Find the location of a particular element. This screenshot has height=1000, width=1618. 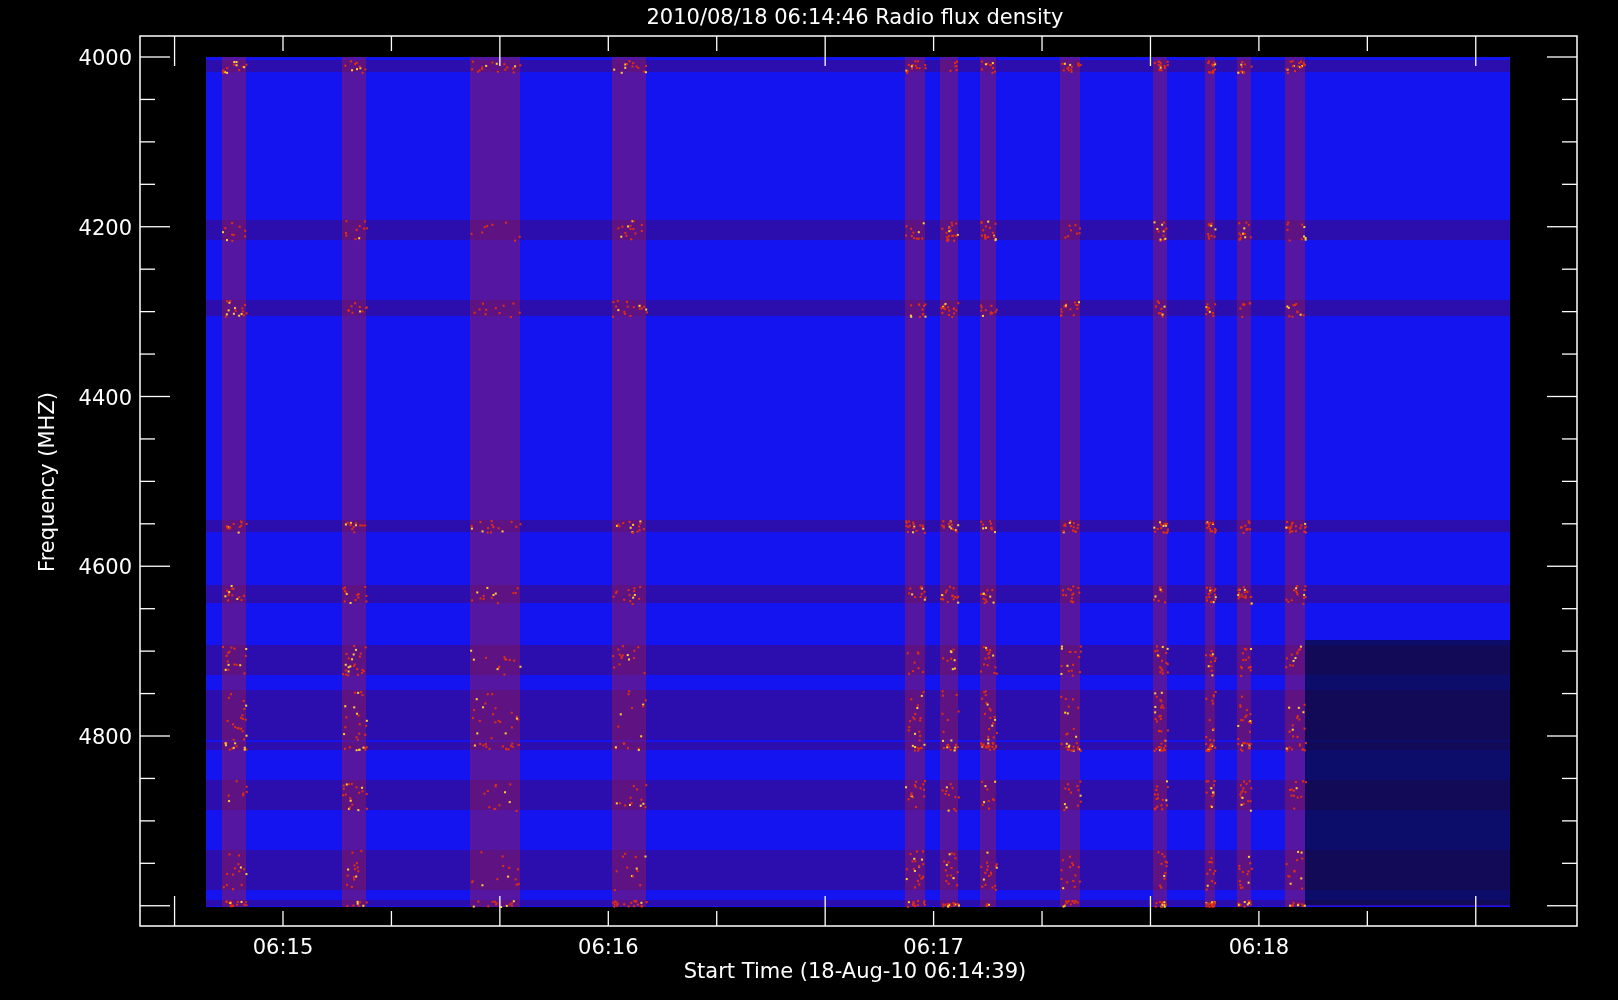

x-tick-label: 06:15 is located at coordinates (283, 947).